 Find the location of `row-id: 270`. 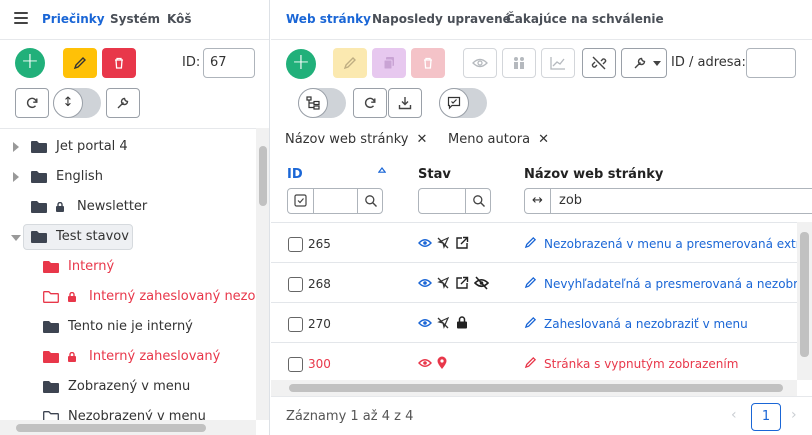

row-id: 270 is located at coordinates (319, 324).